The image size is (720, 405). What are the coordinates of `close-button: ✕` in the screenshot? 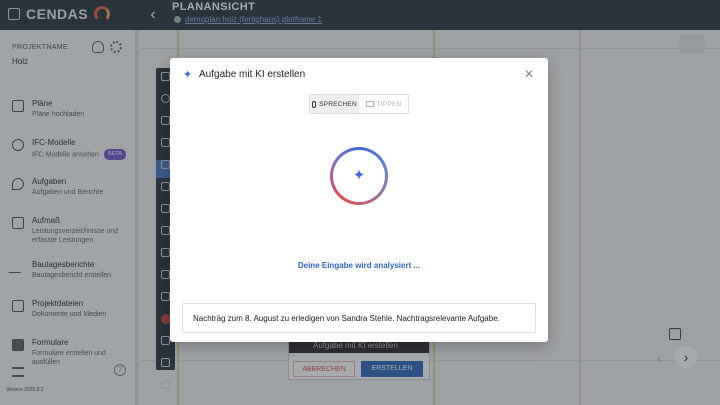 It's located at (529, 74).